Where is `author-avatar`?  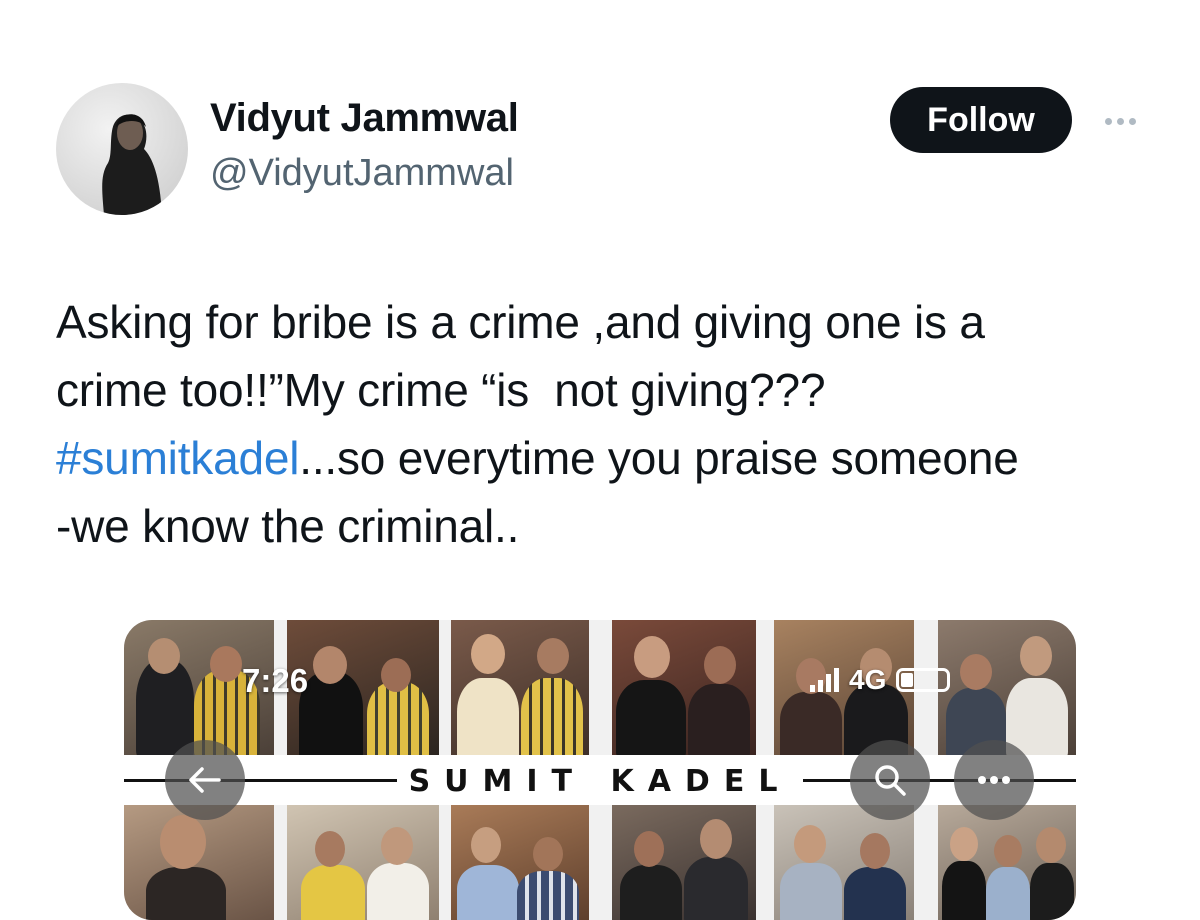 author-avatar is located at coordinates (122, 149).